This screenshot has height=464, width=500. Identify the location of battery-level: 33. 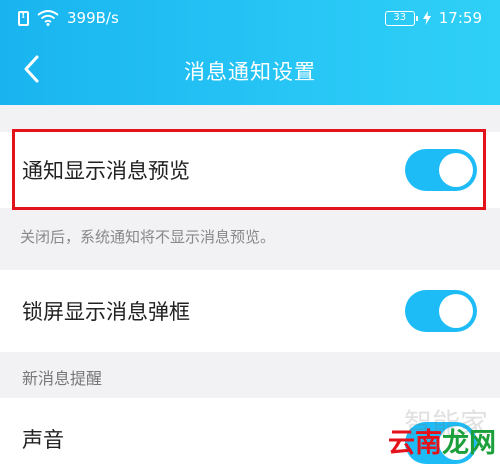
(400, 17).